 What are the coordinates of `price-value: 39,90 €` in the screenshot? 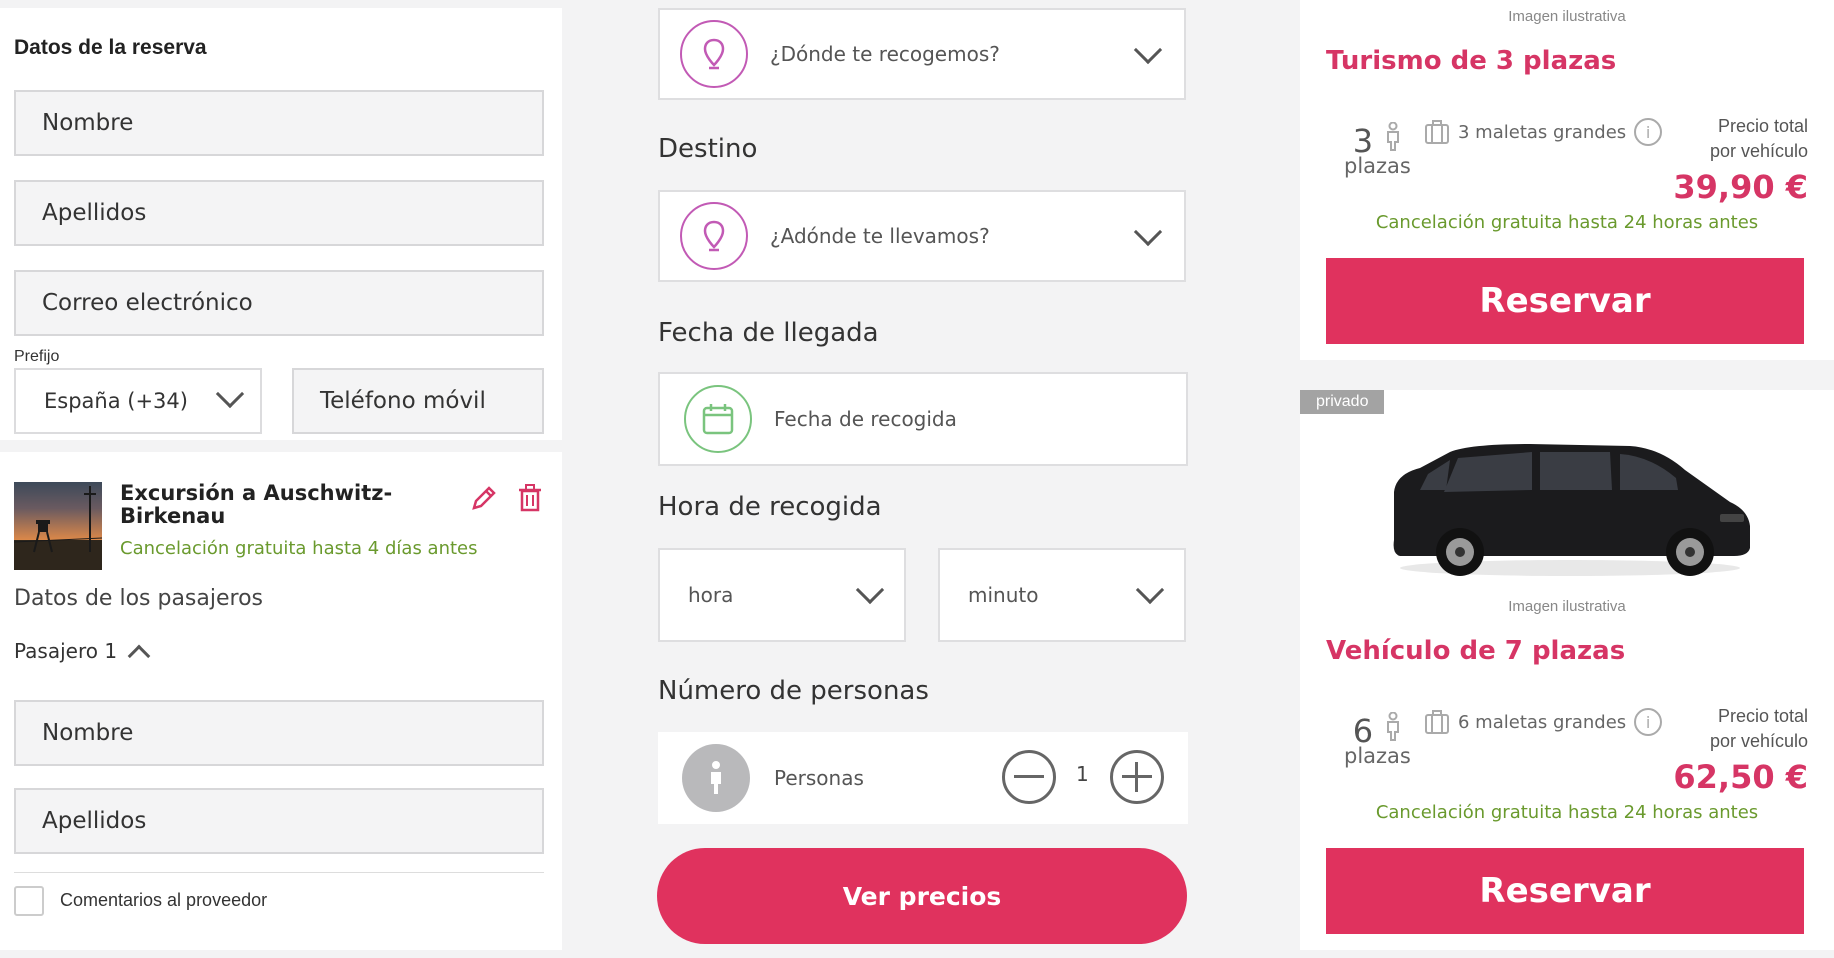 It's located at (1740, 187).